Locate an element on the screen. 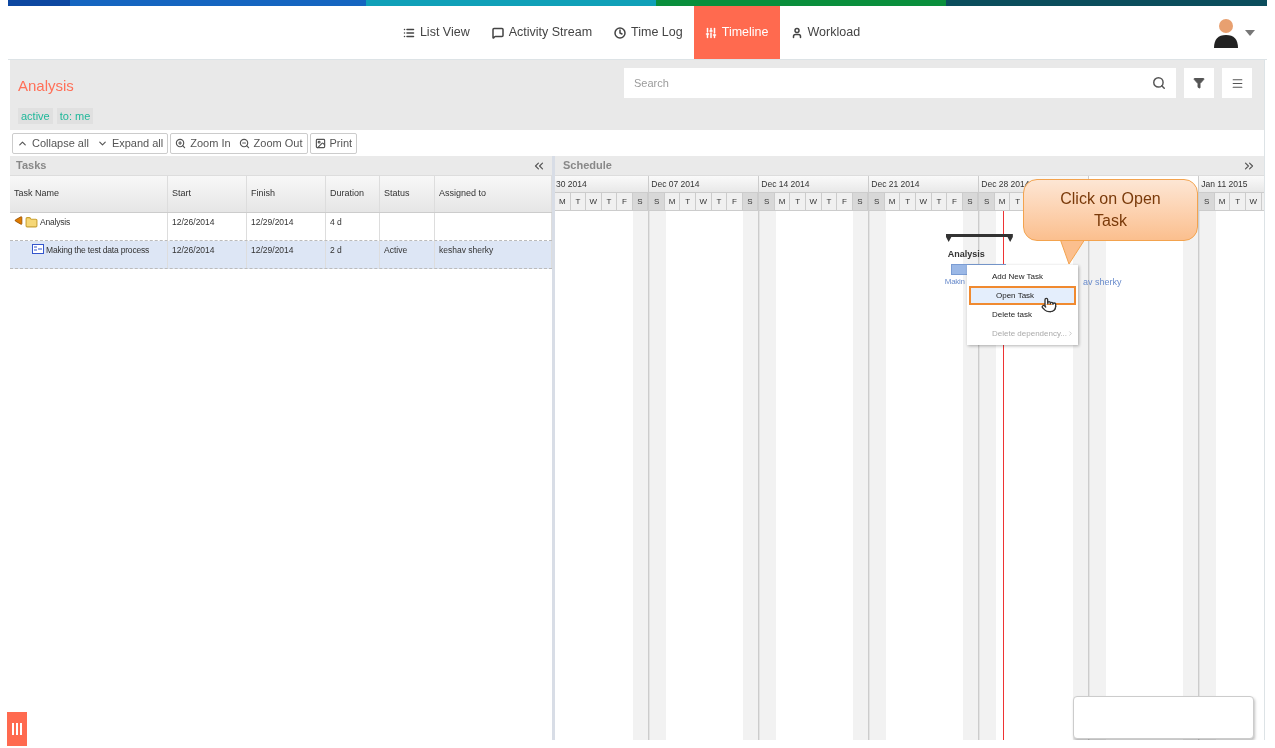 The height and width of the screenshot is (748, 1275). caret-icon is located at coordinates (1250, 32).